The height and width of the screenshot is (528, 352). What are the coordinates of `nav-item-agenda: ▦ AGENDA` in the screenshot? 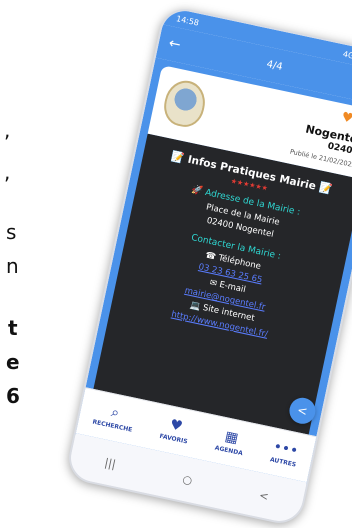 It's located at (230, 442).